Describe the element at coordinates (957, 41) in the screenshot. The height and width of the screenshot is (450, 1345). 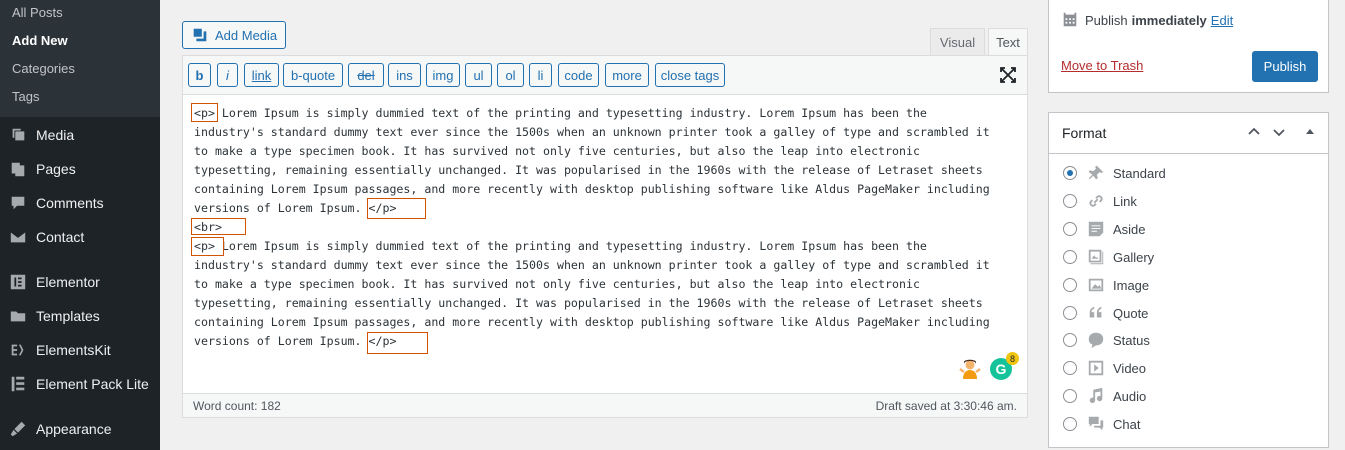
I see `tab-visual: Visual` at that location.